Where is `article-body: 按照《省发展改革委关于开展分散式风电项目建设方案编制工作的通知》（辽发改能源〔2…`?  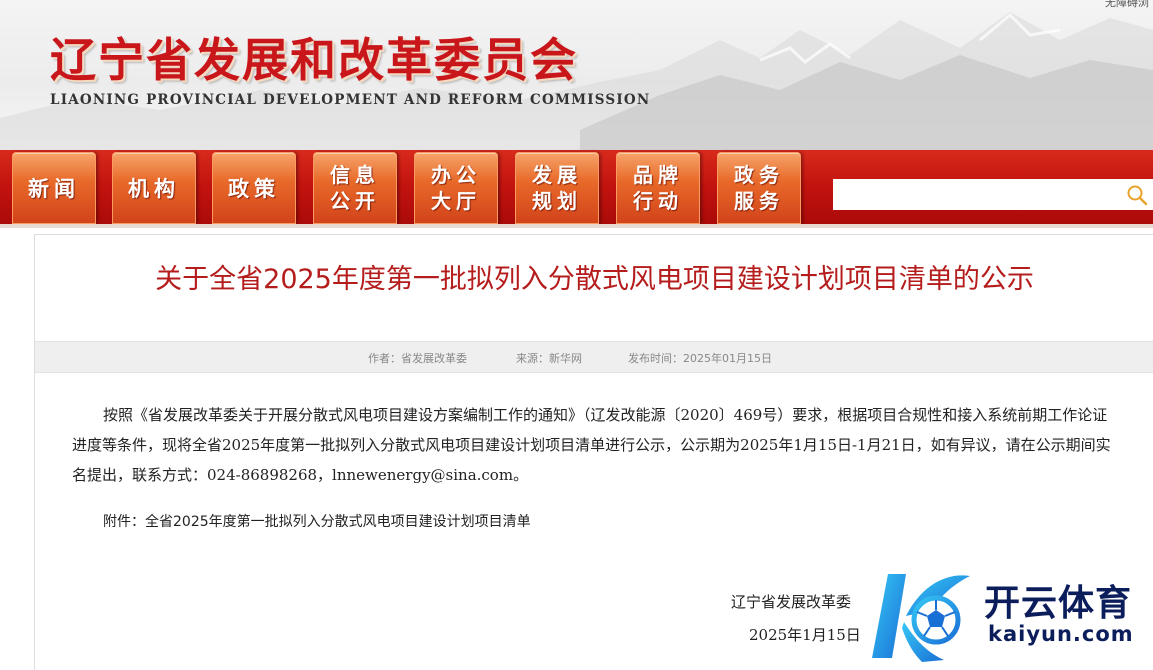
article-body: 按照《省发展改革委关于开展分散式风电项目建设方案编制工作的通知》（辽发改能源〔2… is located at coordinates (597, 445).